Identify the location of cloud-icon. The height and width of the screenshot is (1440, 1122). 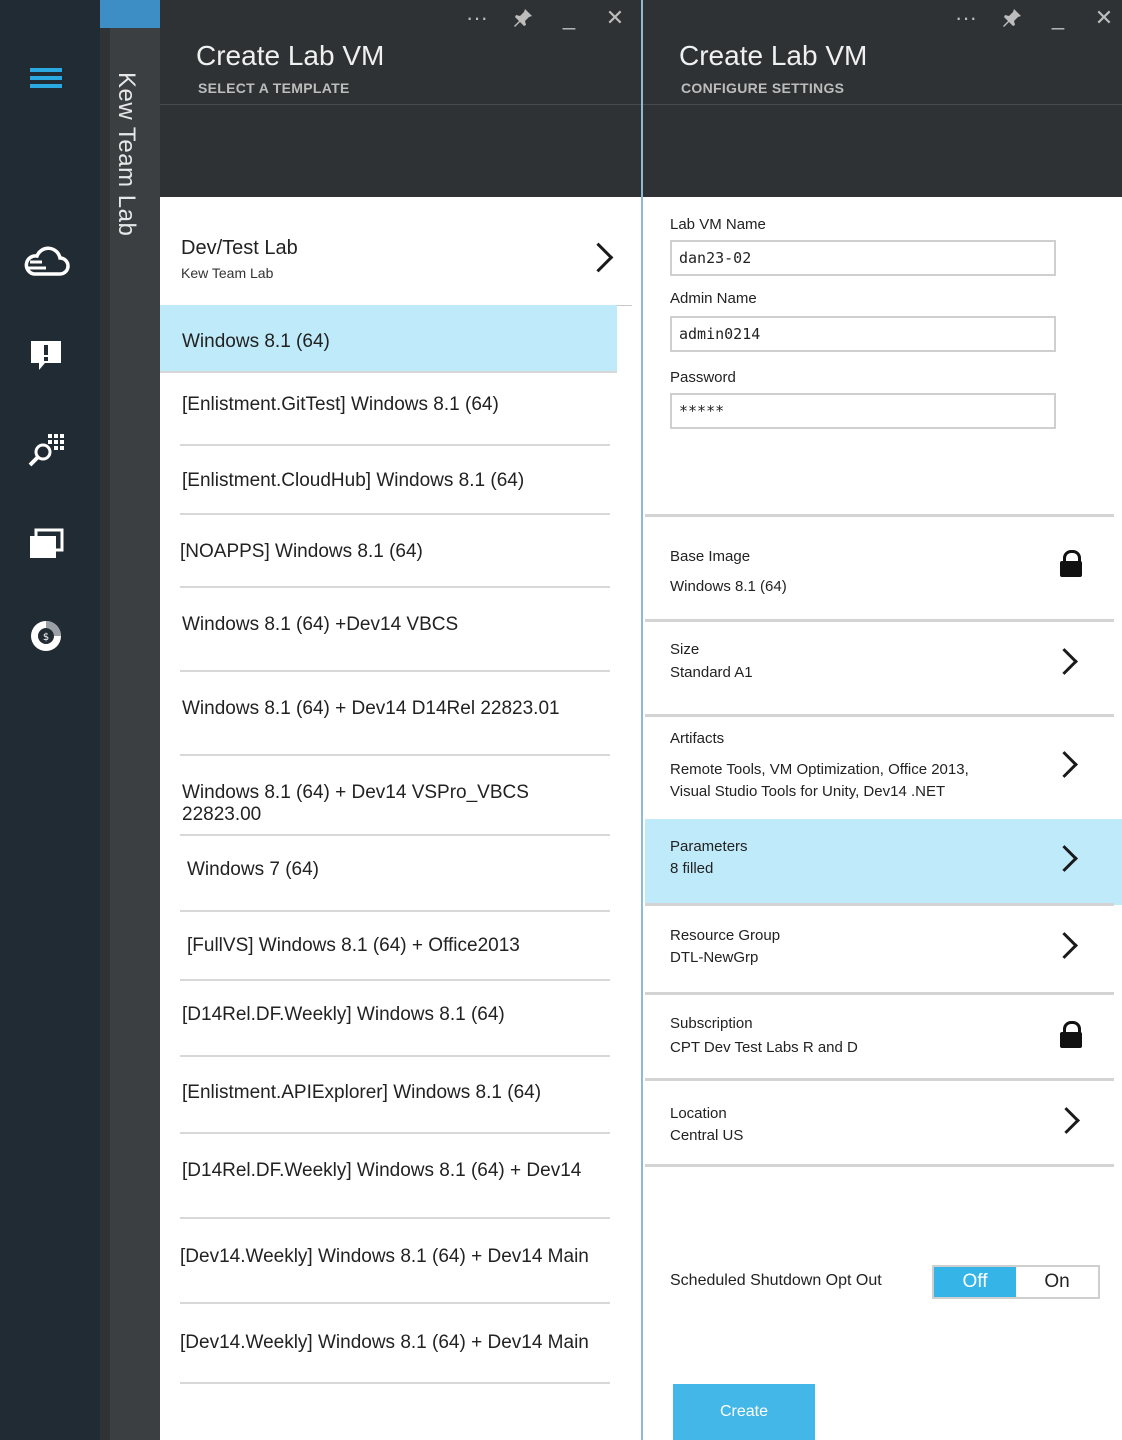
(46, 264).